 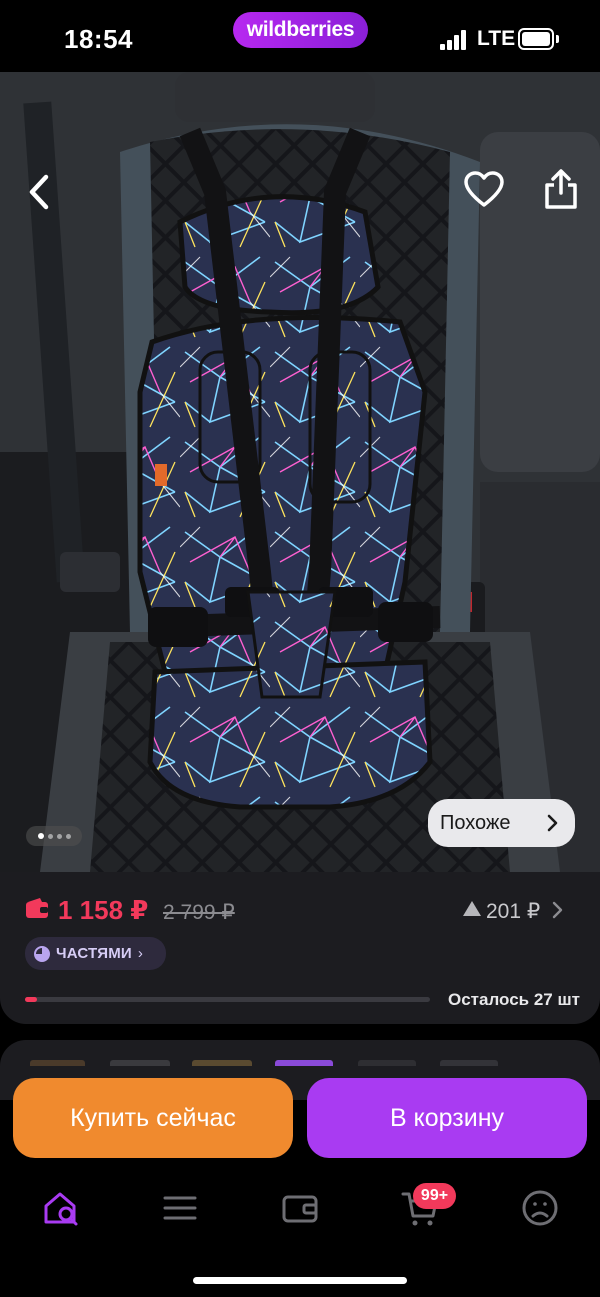 I want to click on favorite-button, so click(x=484, y=190).